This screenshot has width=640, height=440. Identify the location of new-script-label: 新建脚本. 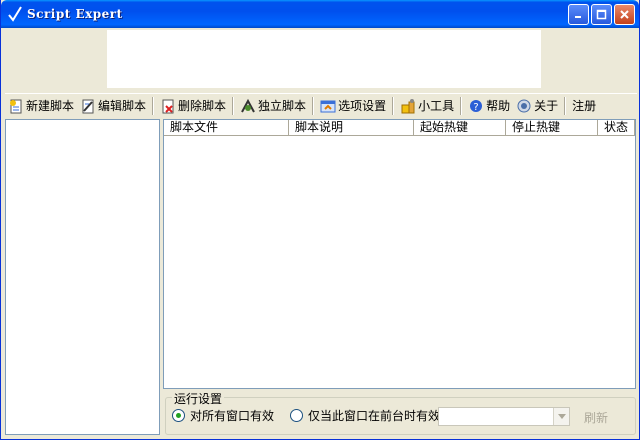
(50, 106).